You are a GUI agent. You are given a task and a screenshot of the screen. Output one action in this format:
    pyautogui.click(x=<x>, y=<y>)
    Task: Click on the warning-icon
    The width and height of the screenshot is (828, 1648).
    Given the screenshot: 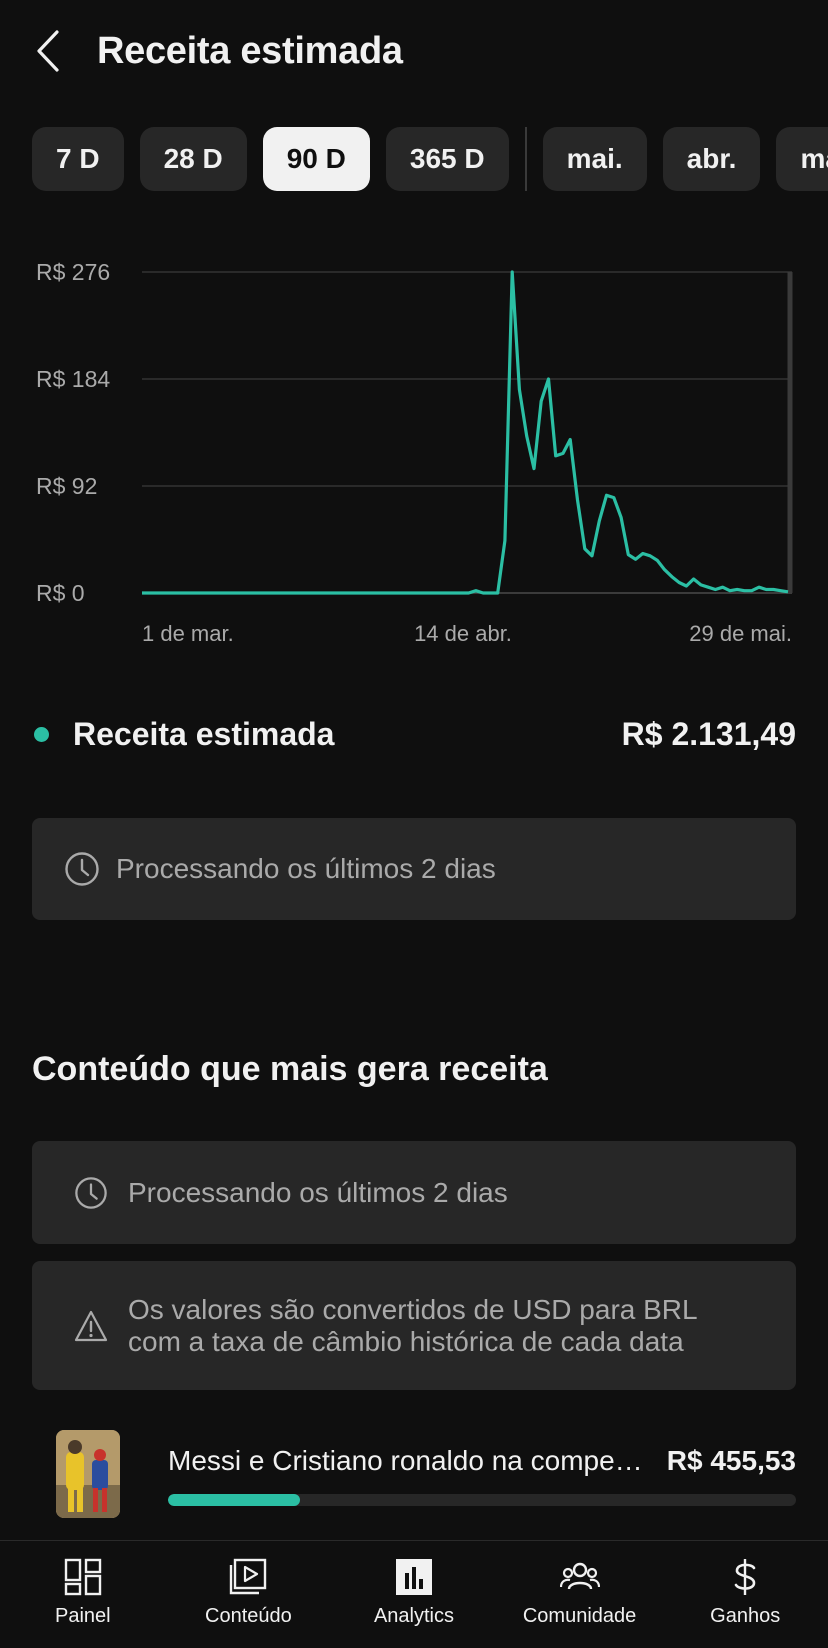 What is the action you would take?
    pyautogui.click(x=91, y=1326)
    